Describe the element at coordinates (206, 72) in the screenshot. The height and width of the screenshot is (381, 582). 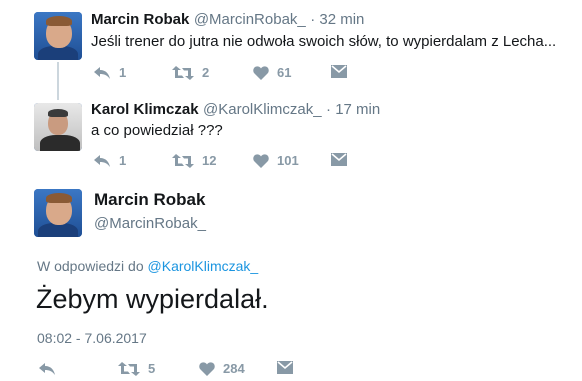
I see `retweet-count: 2` at that location.